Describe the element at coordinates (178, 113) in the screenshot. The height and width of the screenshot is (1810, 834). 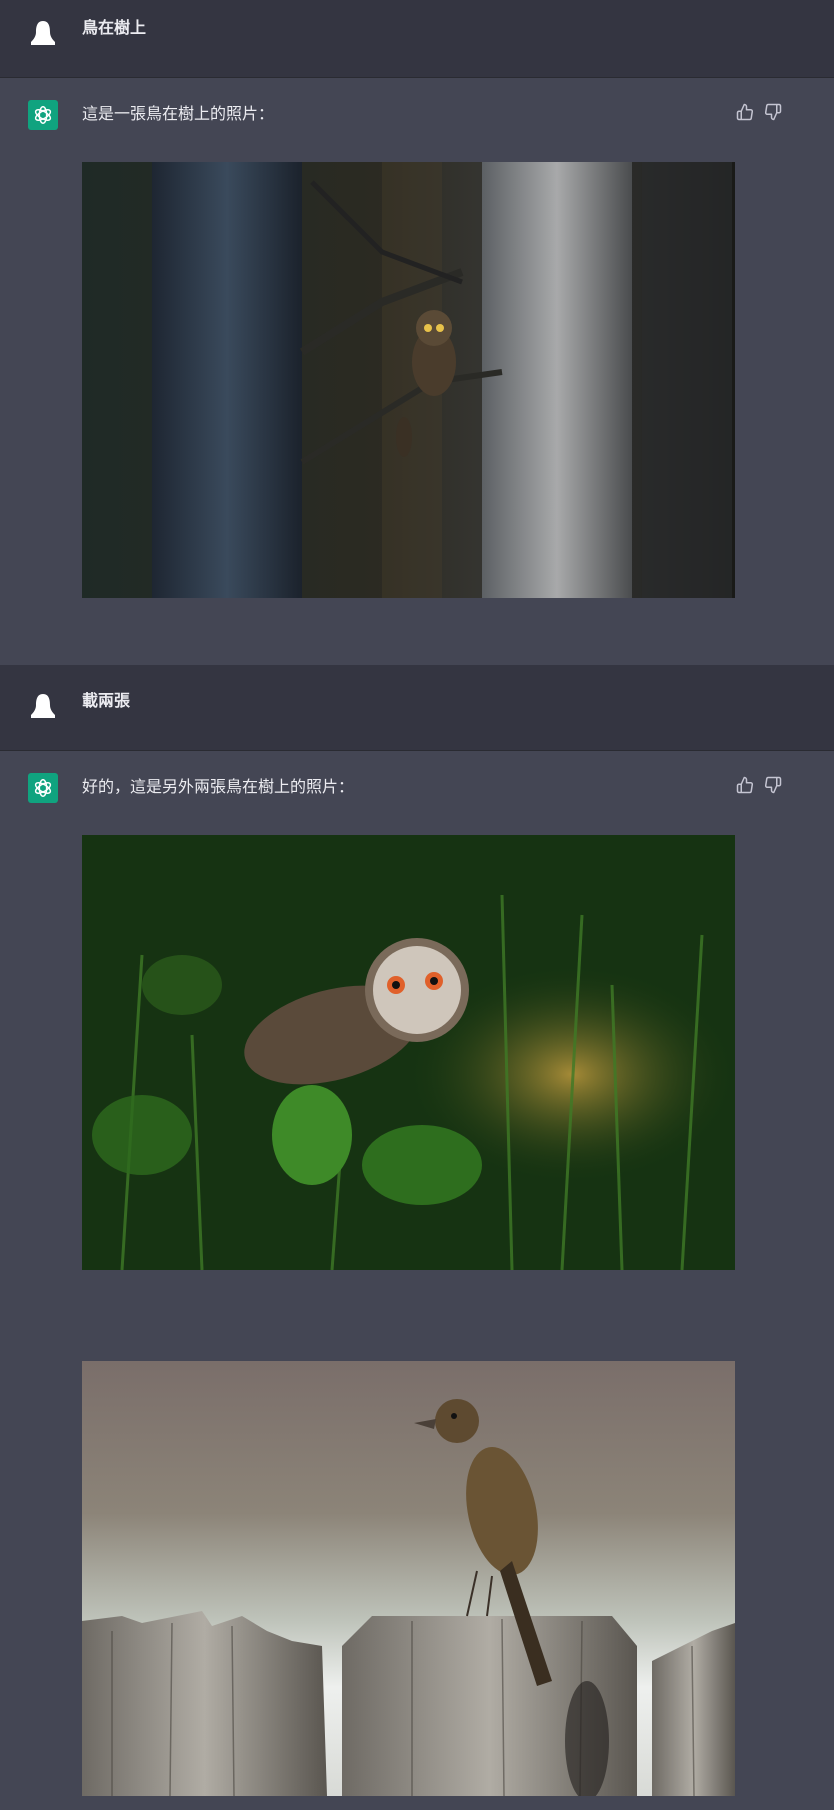
I see `assistant-message-text: 這是一張鳥在樹上的照片：` at that location.